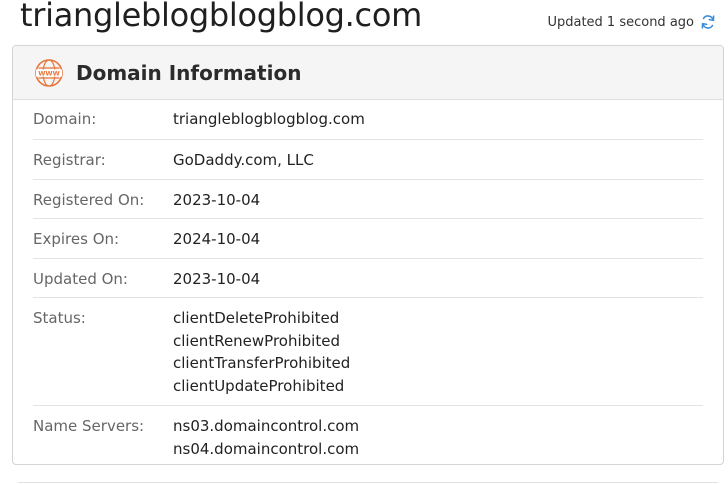  Describe the element at coordinates (269, 119) in the screenshot. I see `domain-value: triangleblogblogblog.com` at that location.